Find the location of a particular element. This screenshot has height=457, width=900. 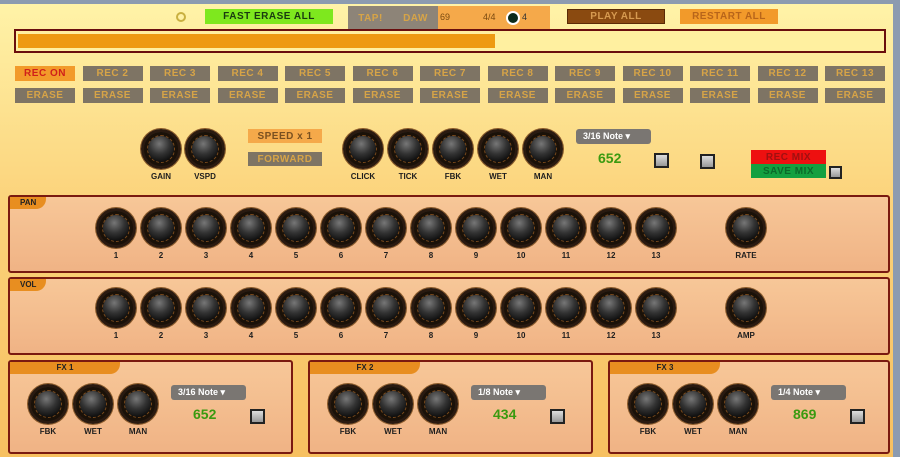

pan-11-knob is located at coordinates (566, 228).